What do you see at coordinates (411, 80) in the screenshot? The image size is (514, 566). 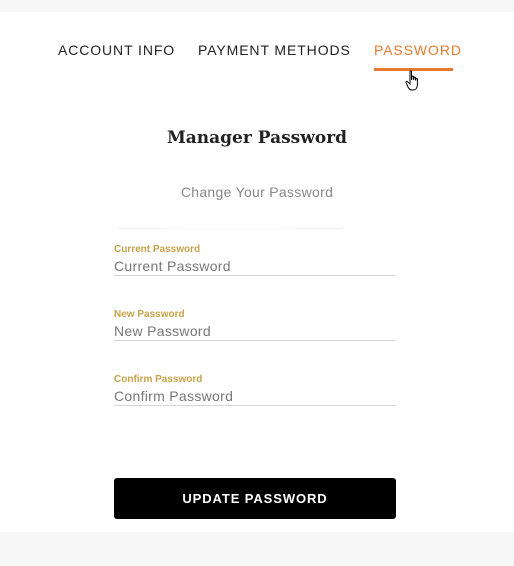 I see `hand-pointer-icon` at bounding box center [411, 80].